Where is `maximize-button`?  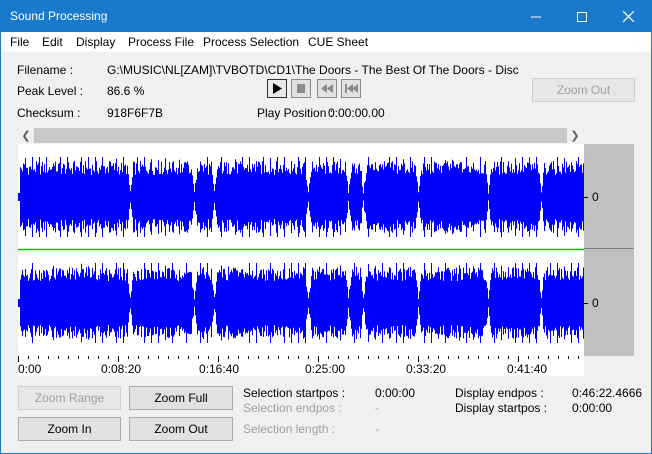
maximize-button is located at coordinates (582, 16).